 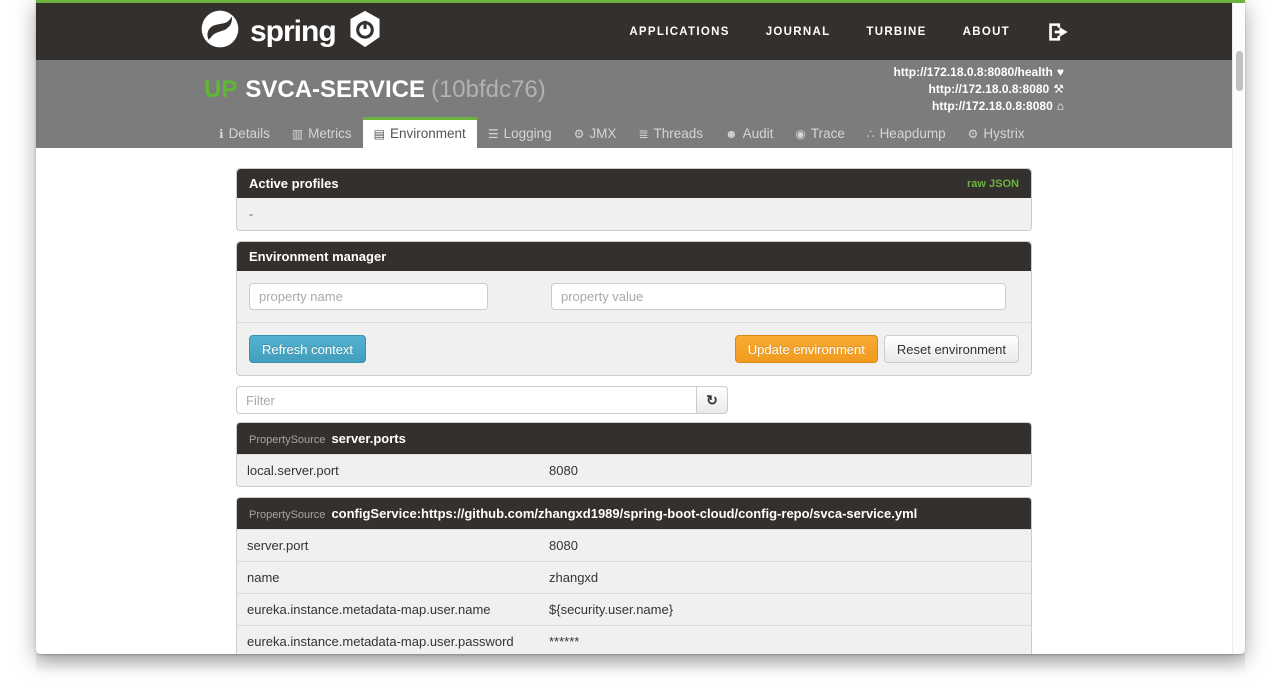 I want to click on logout-icon, so click(x=1059, y=32).